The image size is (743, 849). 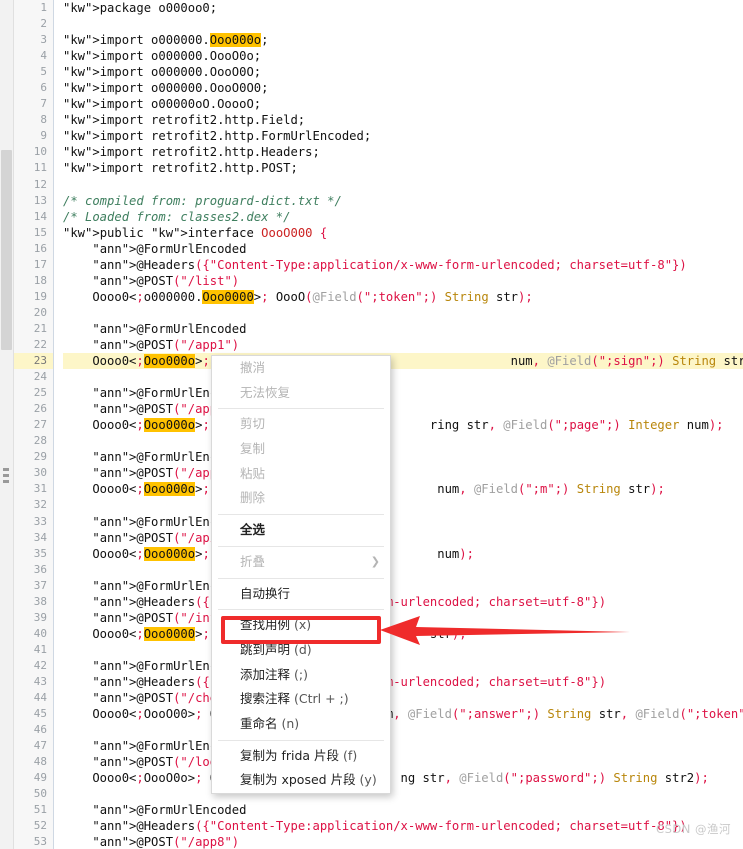 I want to click on line-number: 43, so click(x=40, y=681).